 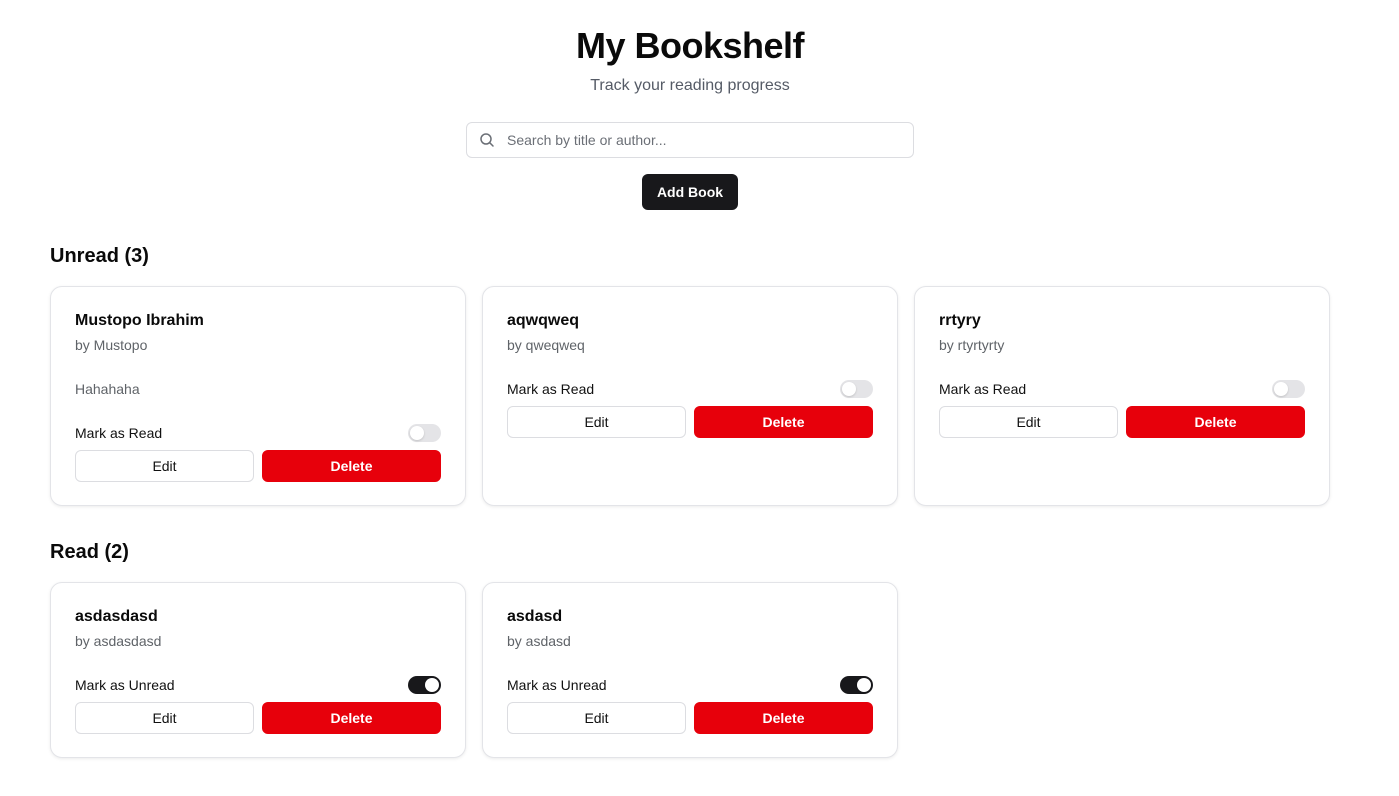 I want to click on section-heading-unread: Unread (3), so click(x=99, y=256).